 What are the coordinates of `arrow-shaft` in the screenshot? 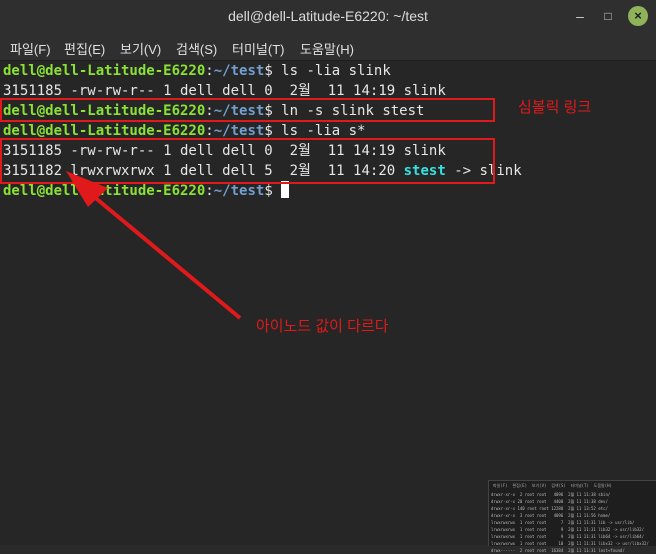 It's located at (166, 256).